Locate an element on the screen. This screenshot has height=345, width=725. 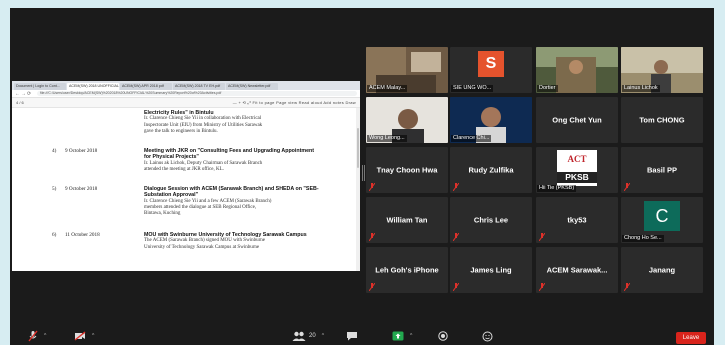
participant-name: Tnay Choon Hwa is located at coordinates (407, 170).